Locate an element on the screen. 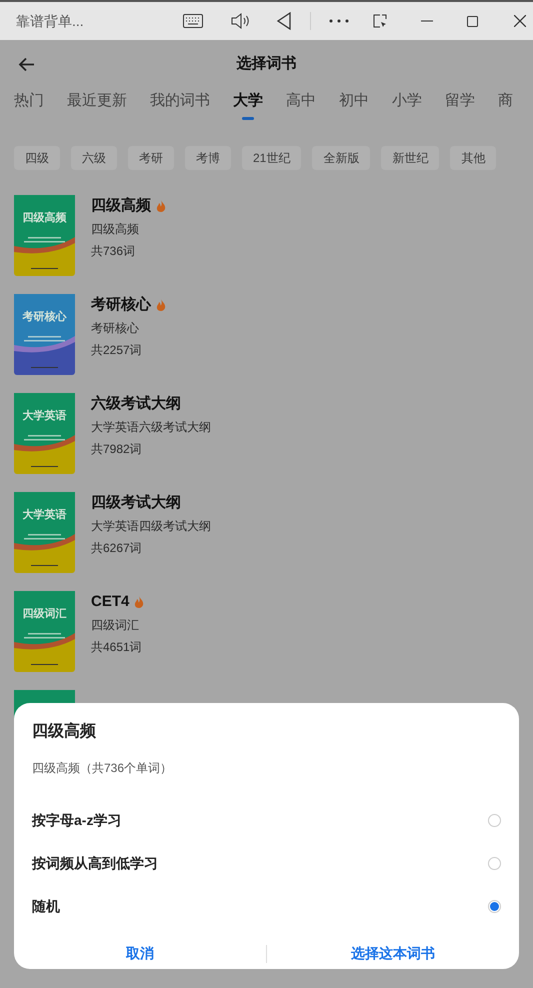 This screenshot has height=988, width=533. book-title: 六级考试大纲 is located at coordinates (136, 404).